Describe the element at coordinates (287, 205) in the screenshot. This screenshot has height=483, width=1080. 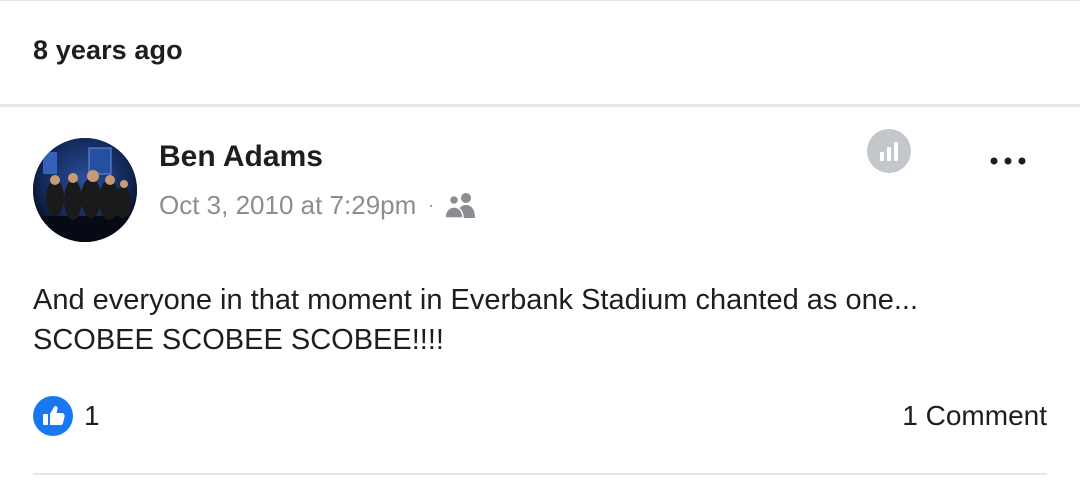
I see `post-timestamp: Oct 3, 2010 at 7:29pm` at that location.